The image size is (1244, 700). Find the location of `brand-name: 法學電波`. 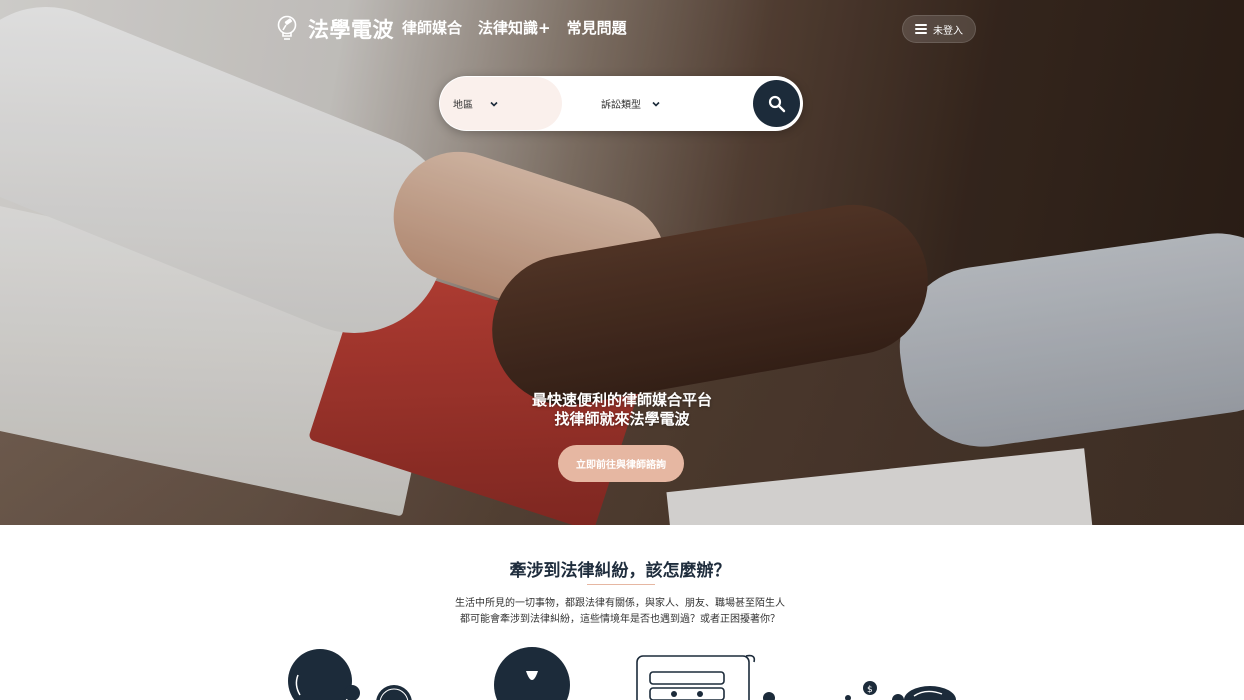

brand-name: 法學電波 is located at coordinates (351, 30).